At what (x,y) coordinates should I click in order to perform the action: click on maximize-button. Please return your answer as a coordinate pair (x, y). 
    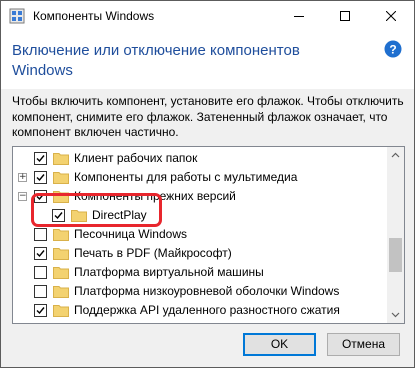
    Looking at the image, I should click on (345, 16).